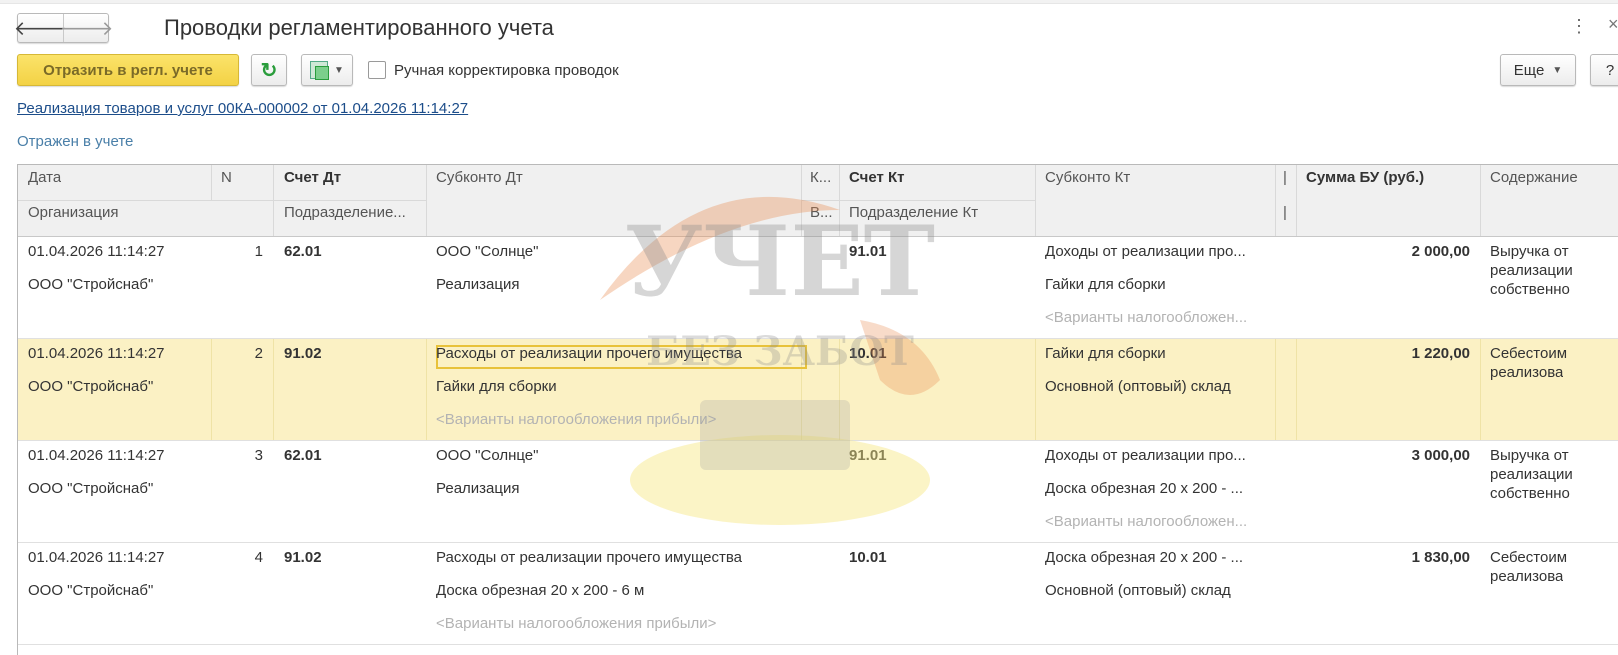 The image size is (1618, 655). Describe the element at coordinates (506, 70) in the screenshot. I see `manual-correction-label: Ручная корректировка проводок` at that location.